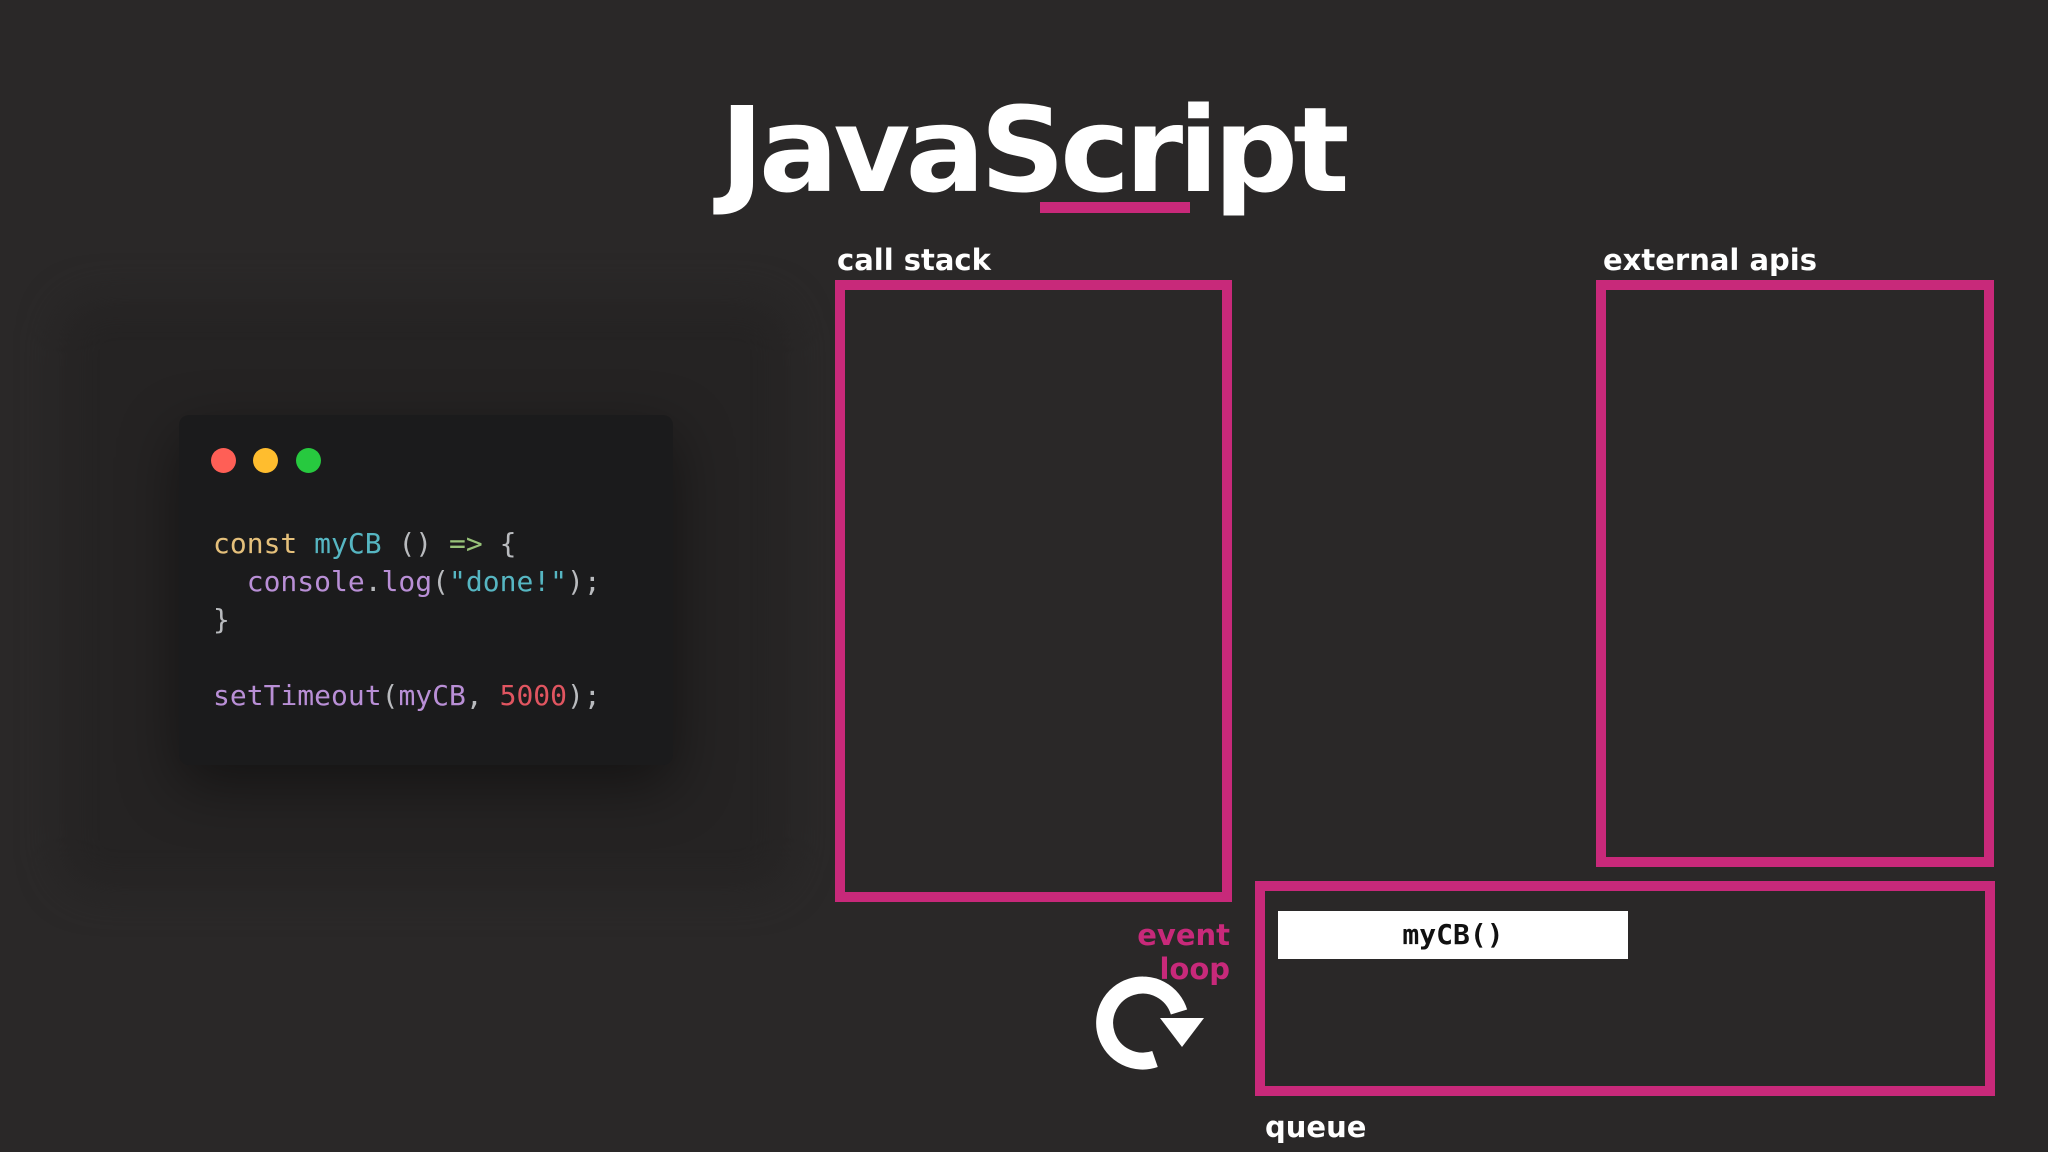 Image resolution: width=2048 pixels, height=1152 pixels. I want to click on code-line: setTimeout(myCB, 5000);, so click(407, 696).